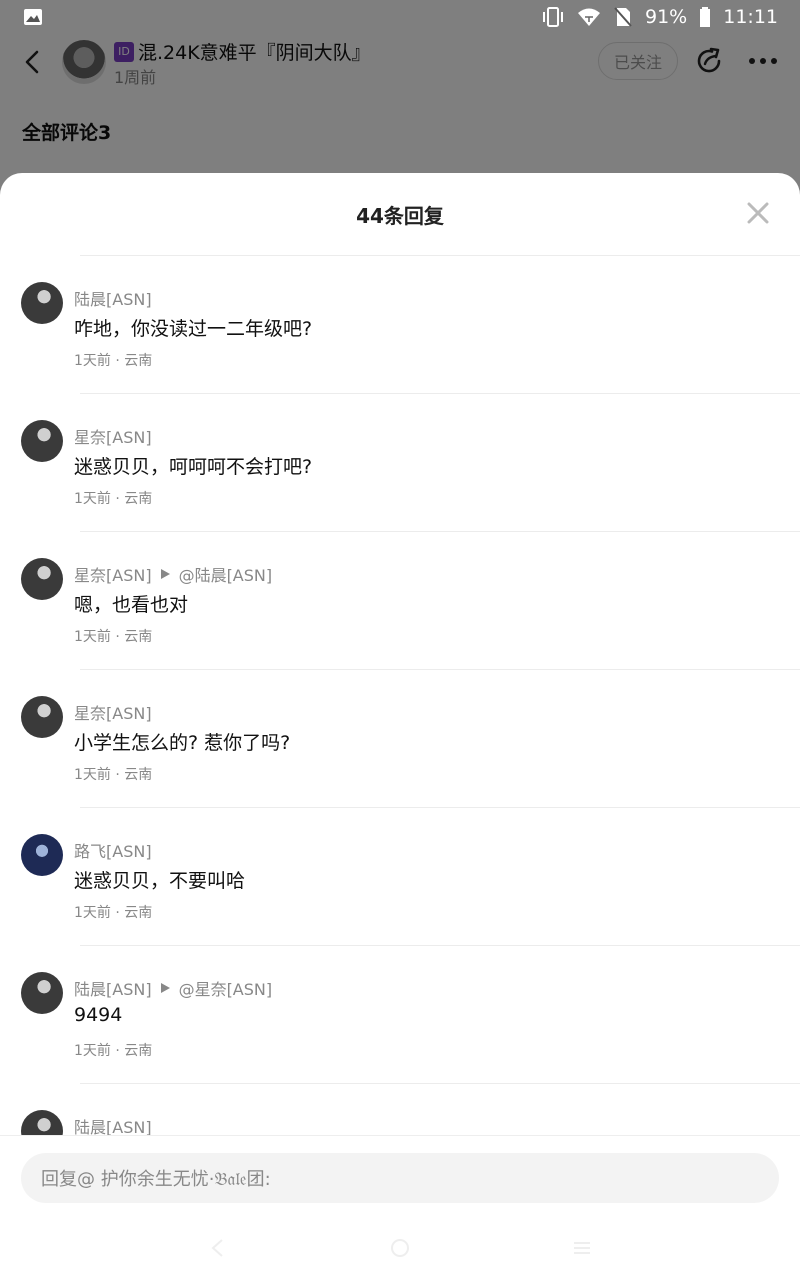 This screenshot has height=1280, width=800. Describe the element at coordinates (160, 881) in the screenshot. I see `reply-text: 迷惑贝贝，不要叫哈` at that location.